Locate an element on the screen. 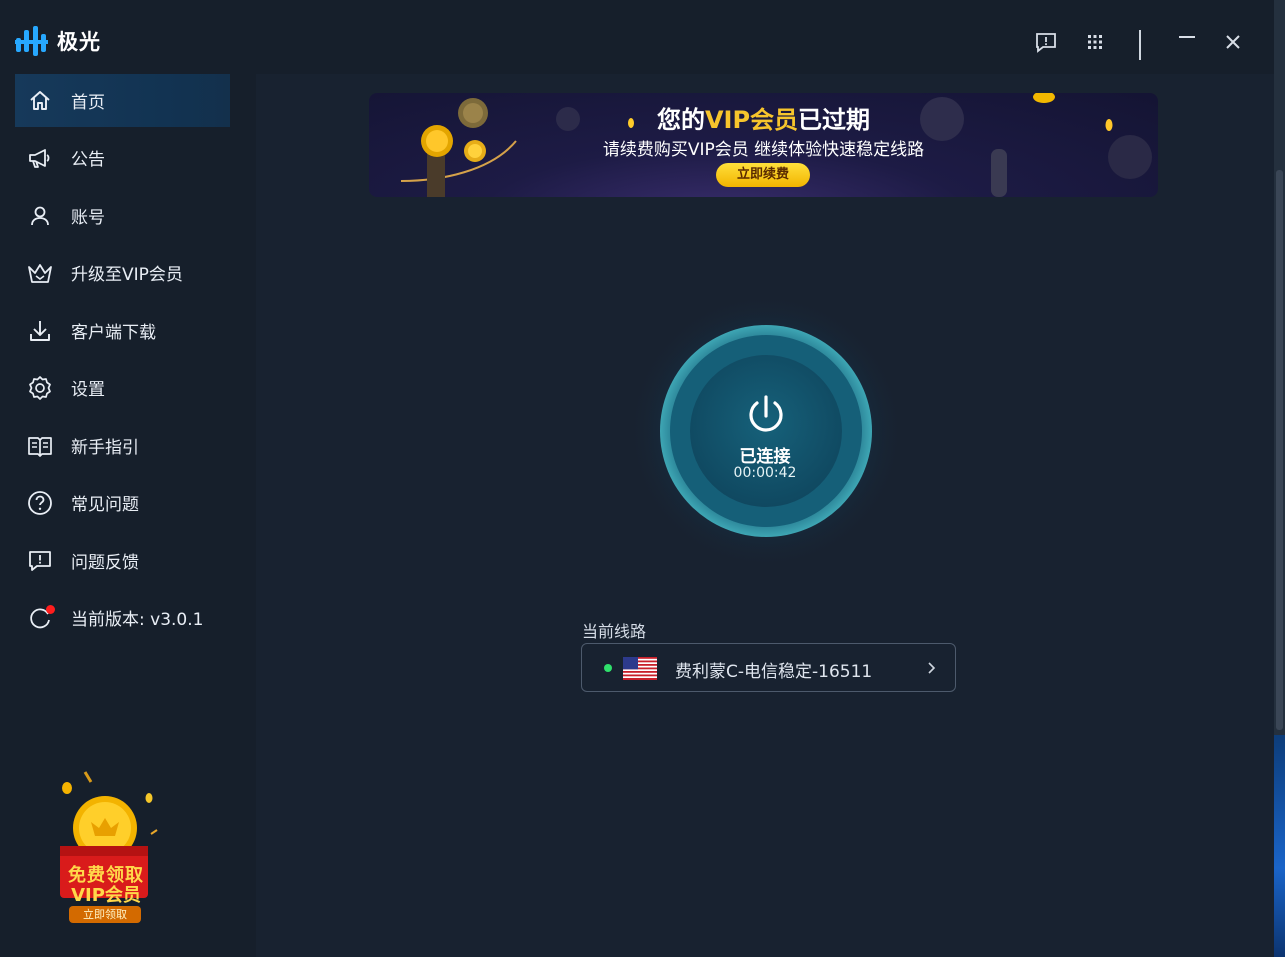 The height and width of the screenshot is (957, 1285). app-logo: 极光 is located at coordinates (58, 41).